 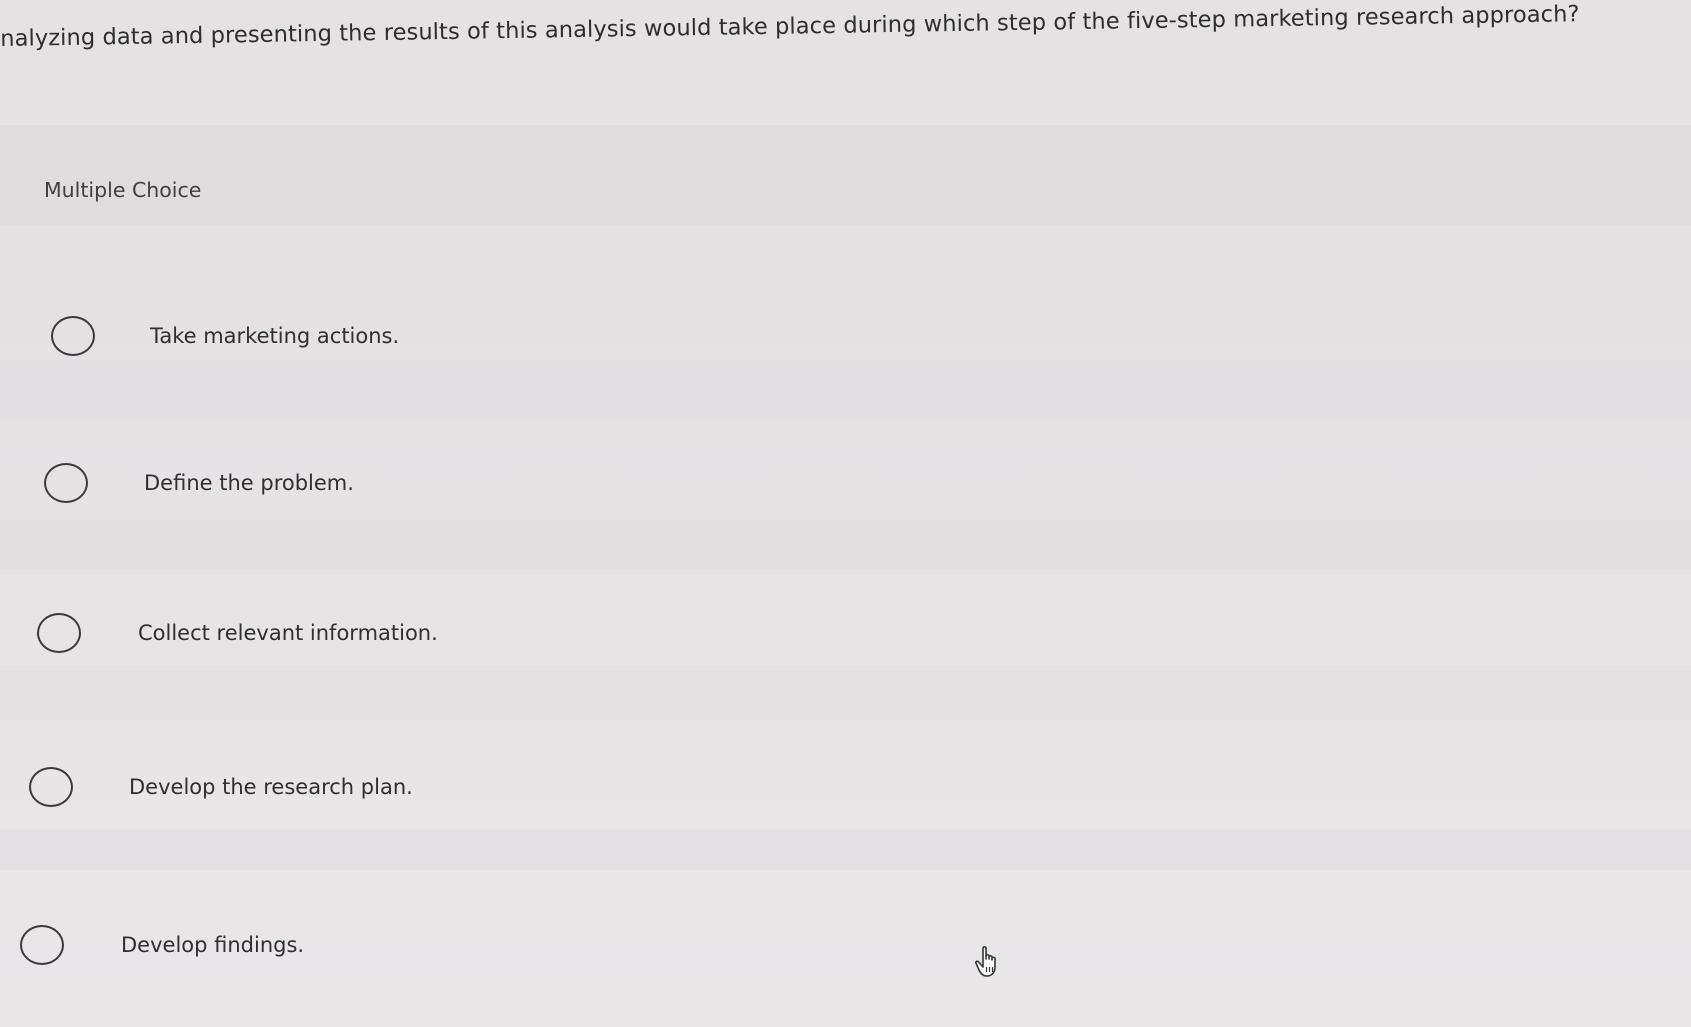 What do you see at coordinates (985, 961) in the screenshot?
I see `hand-pointer-icon` at bounding box center [985, 961].